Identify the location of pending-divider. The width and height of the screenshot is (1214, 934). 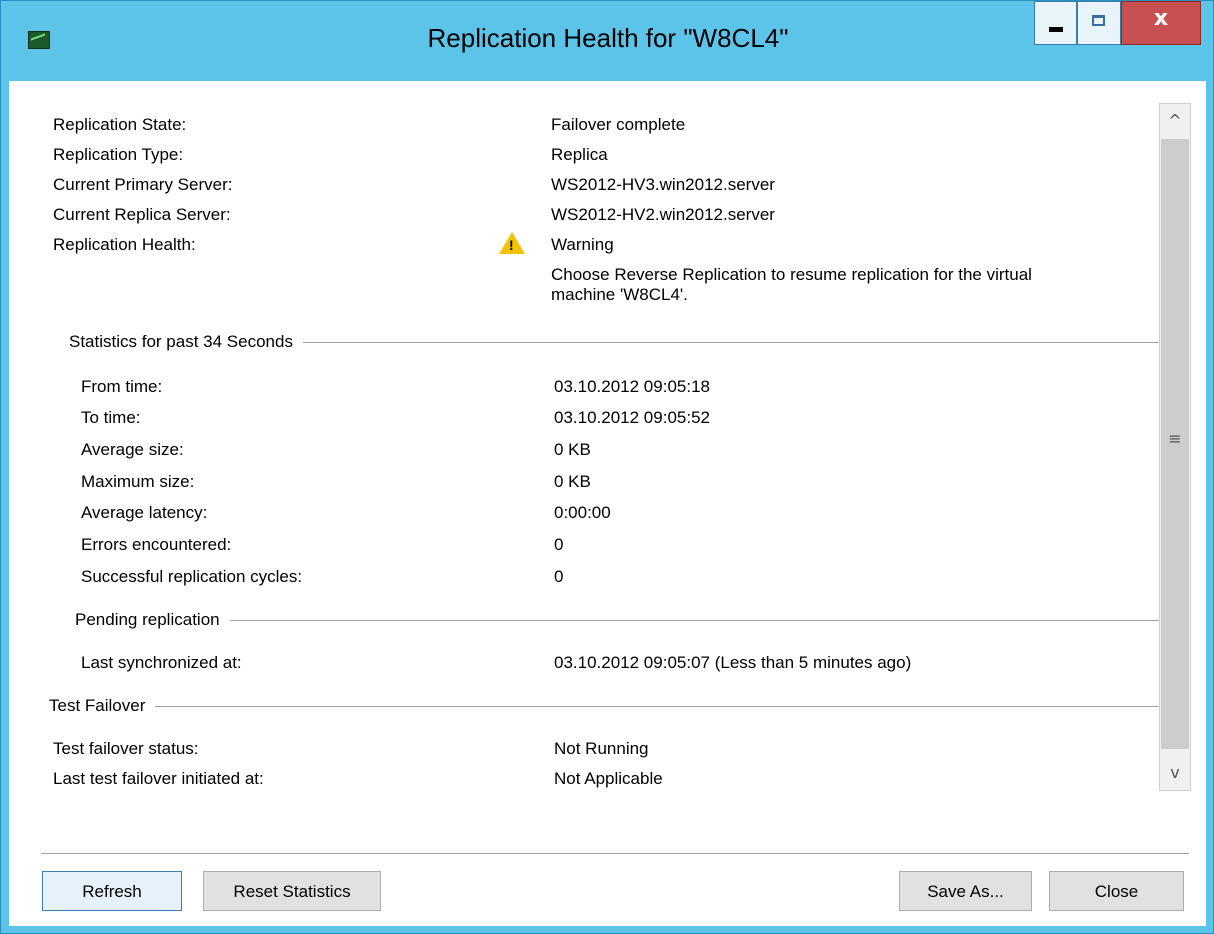
(617, 620).